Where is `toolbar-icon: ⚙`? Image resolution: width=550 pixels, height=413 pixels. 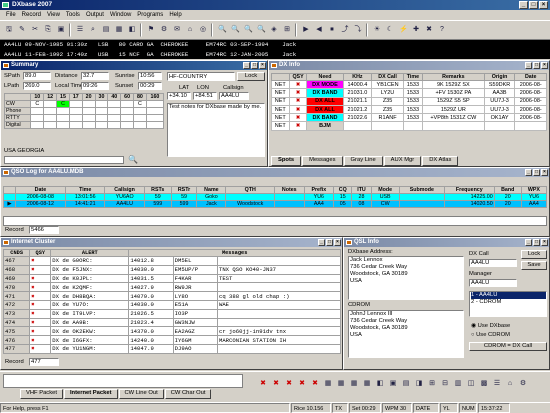 toolbar-icon: ⚙ is located at coordinates (164, 29).